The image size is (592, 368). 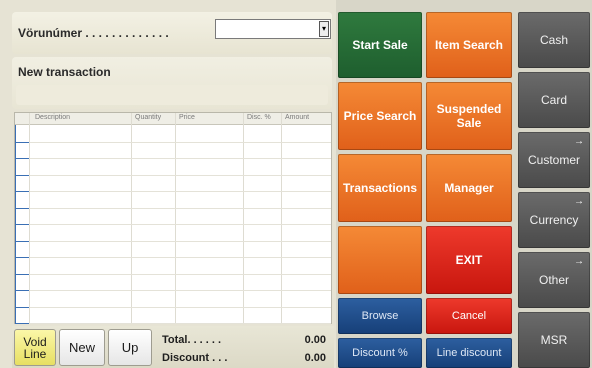 What do you see at coordinates (554, 40) in the screenshot?
I see `cash-button: Cash` at bounding box center [554, 40].